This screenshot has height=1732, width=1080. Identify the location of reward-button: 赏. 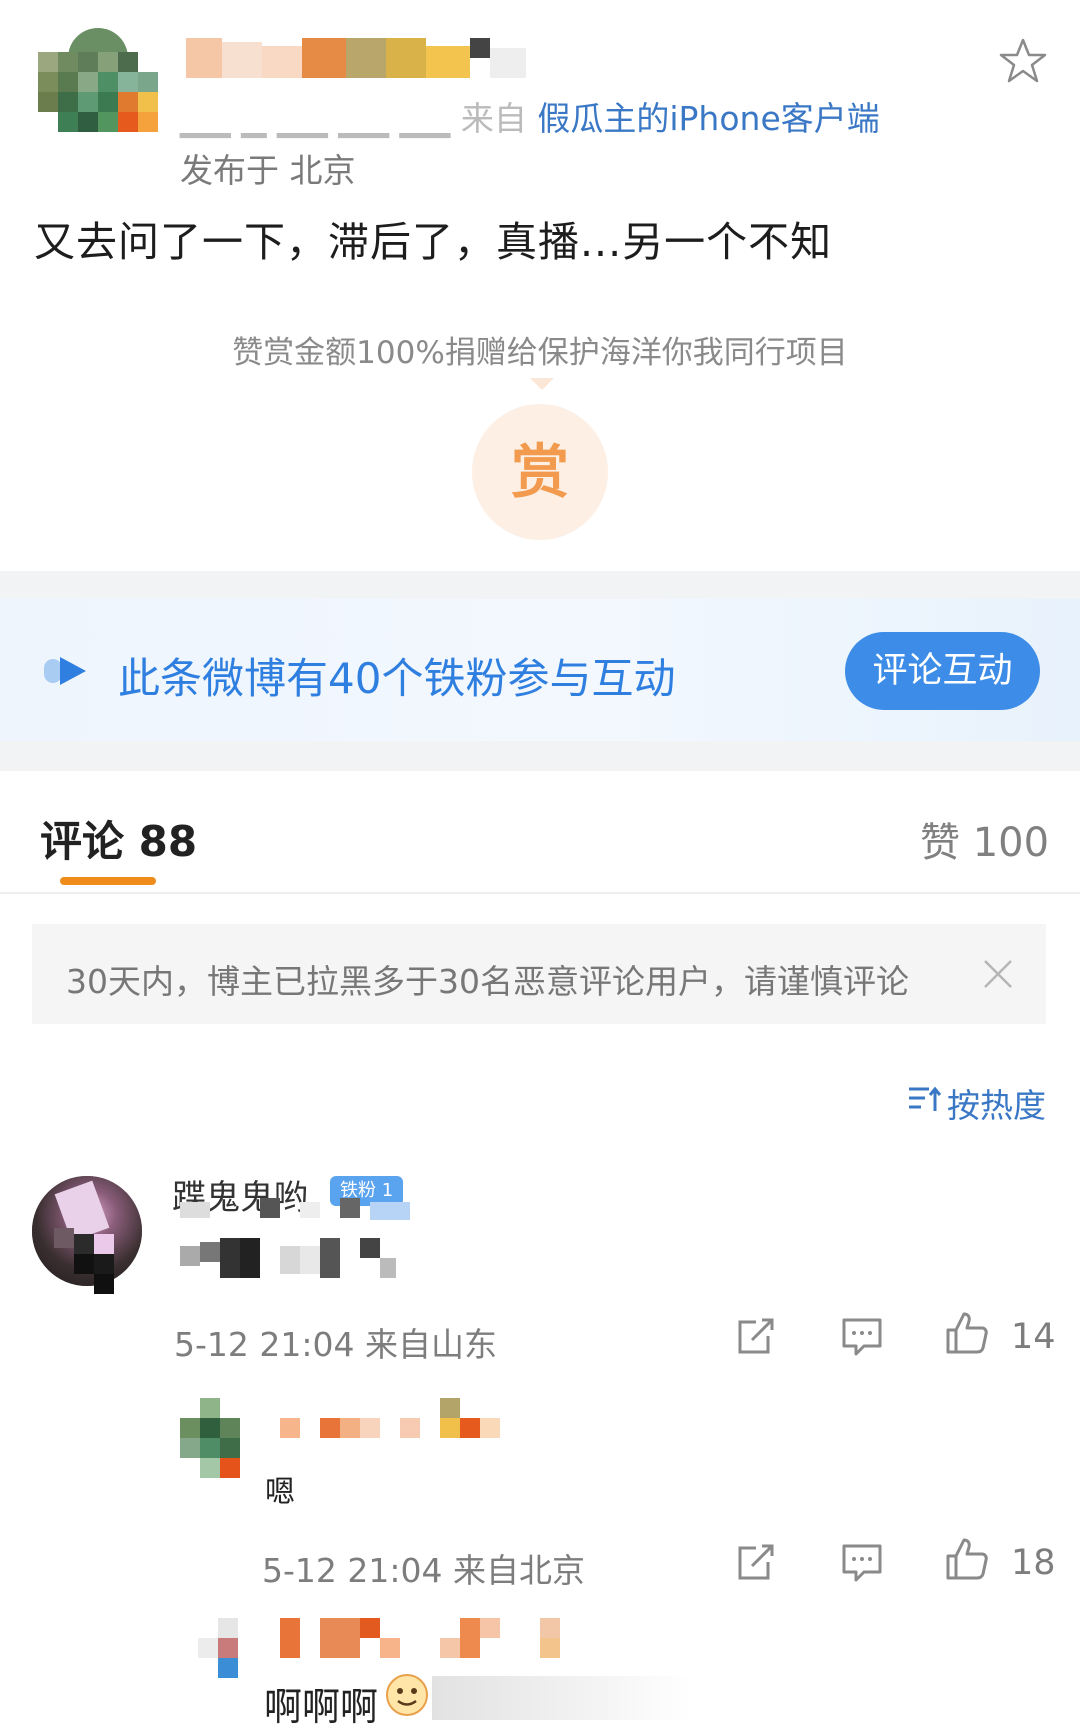
(540, 472).